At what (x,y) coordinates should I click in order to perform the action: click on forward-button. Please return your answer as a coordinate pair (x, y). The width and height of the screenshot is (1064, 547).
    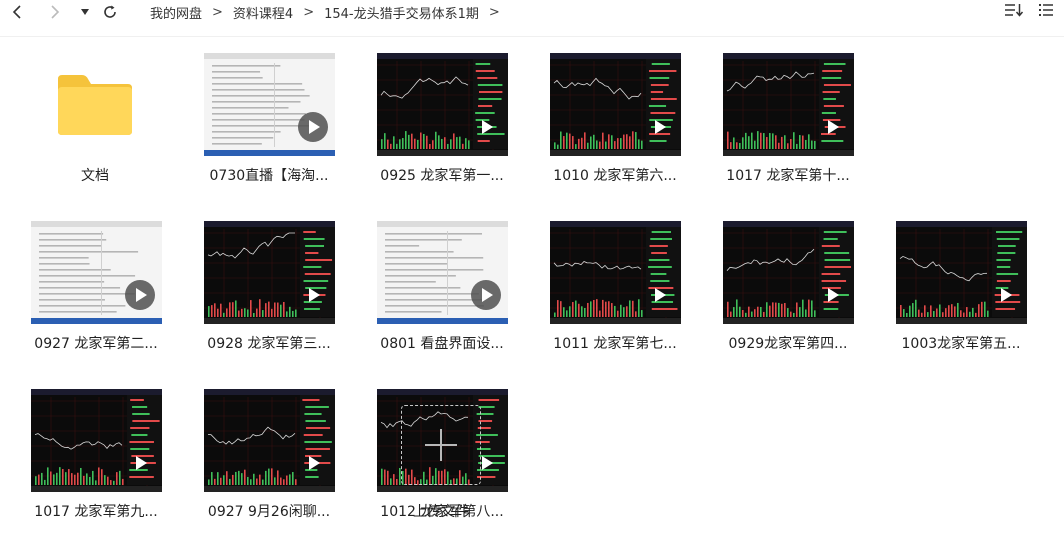
    Looking at the image, I should click on (55, 12).